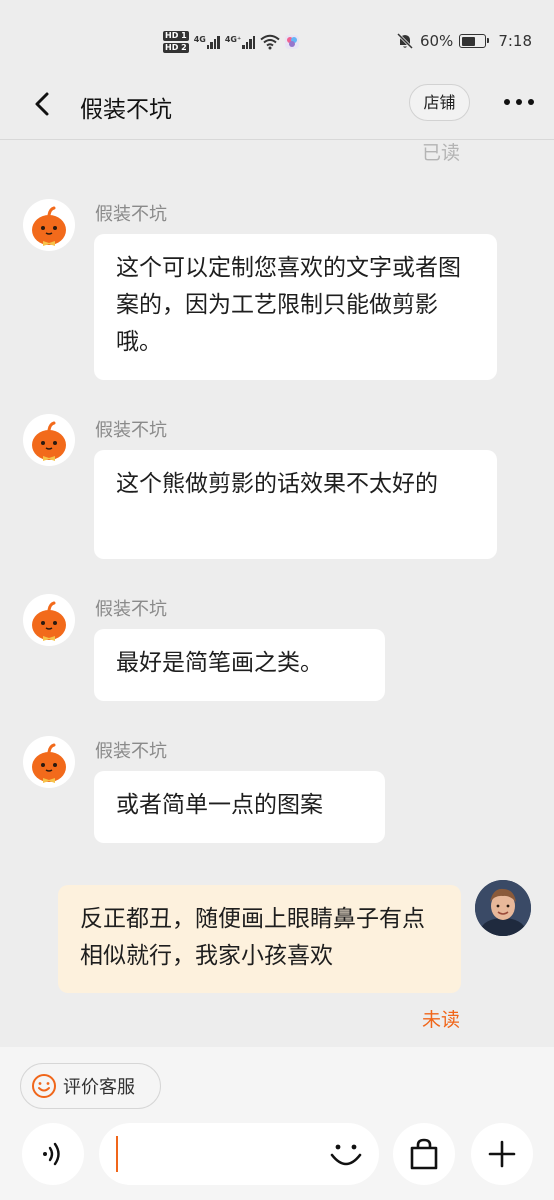 The image size is (554, 1200). I want to click on message-input, so click(239, 1154).